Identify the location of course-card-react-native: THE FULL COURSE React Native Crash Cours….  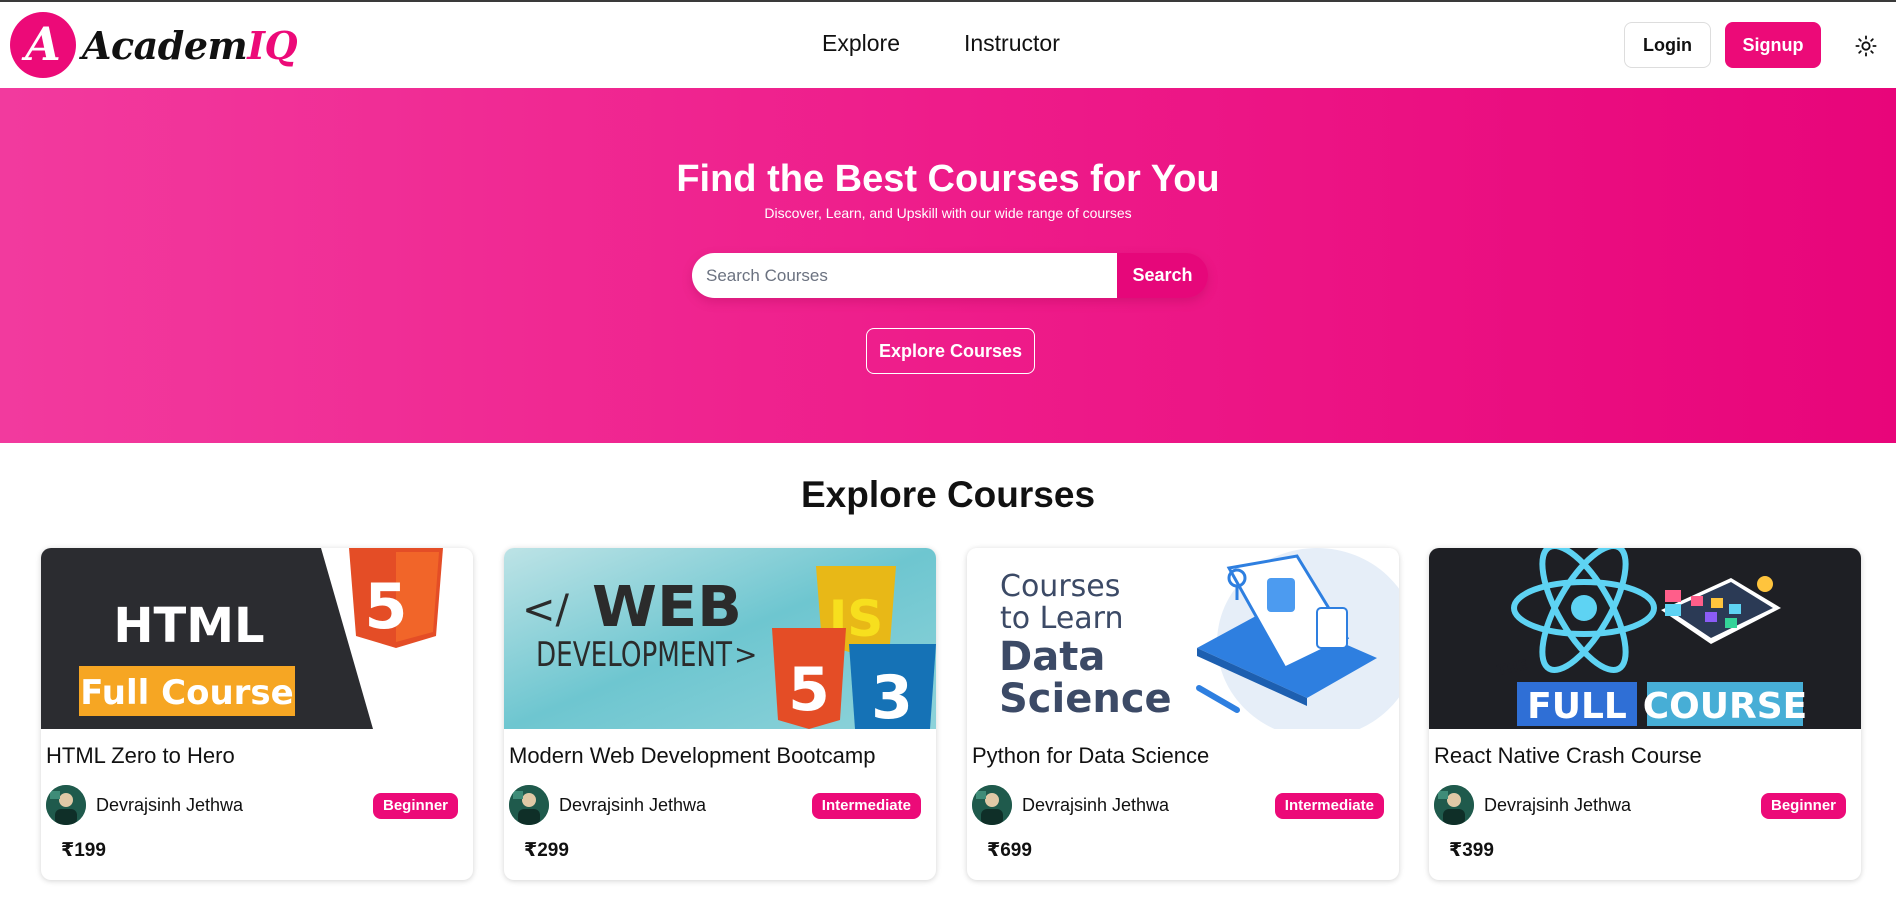
(1645, 714).